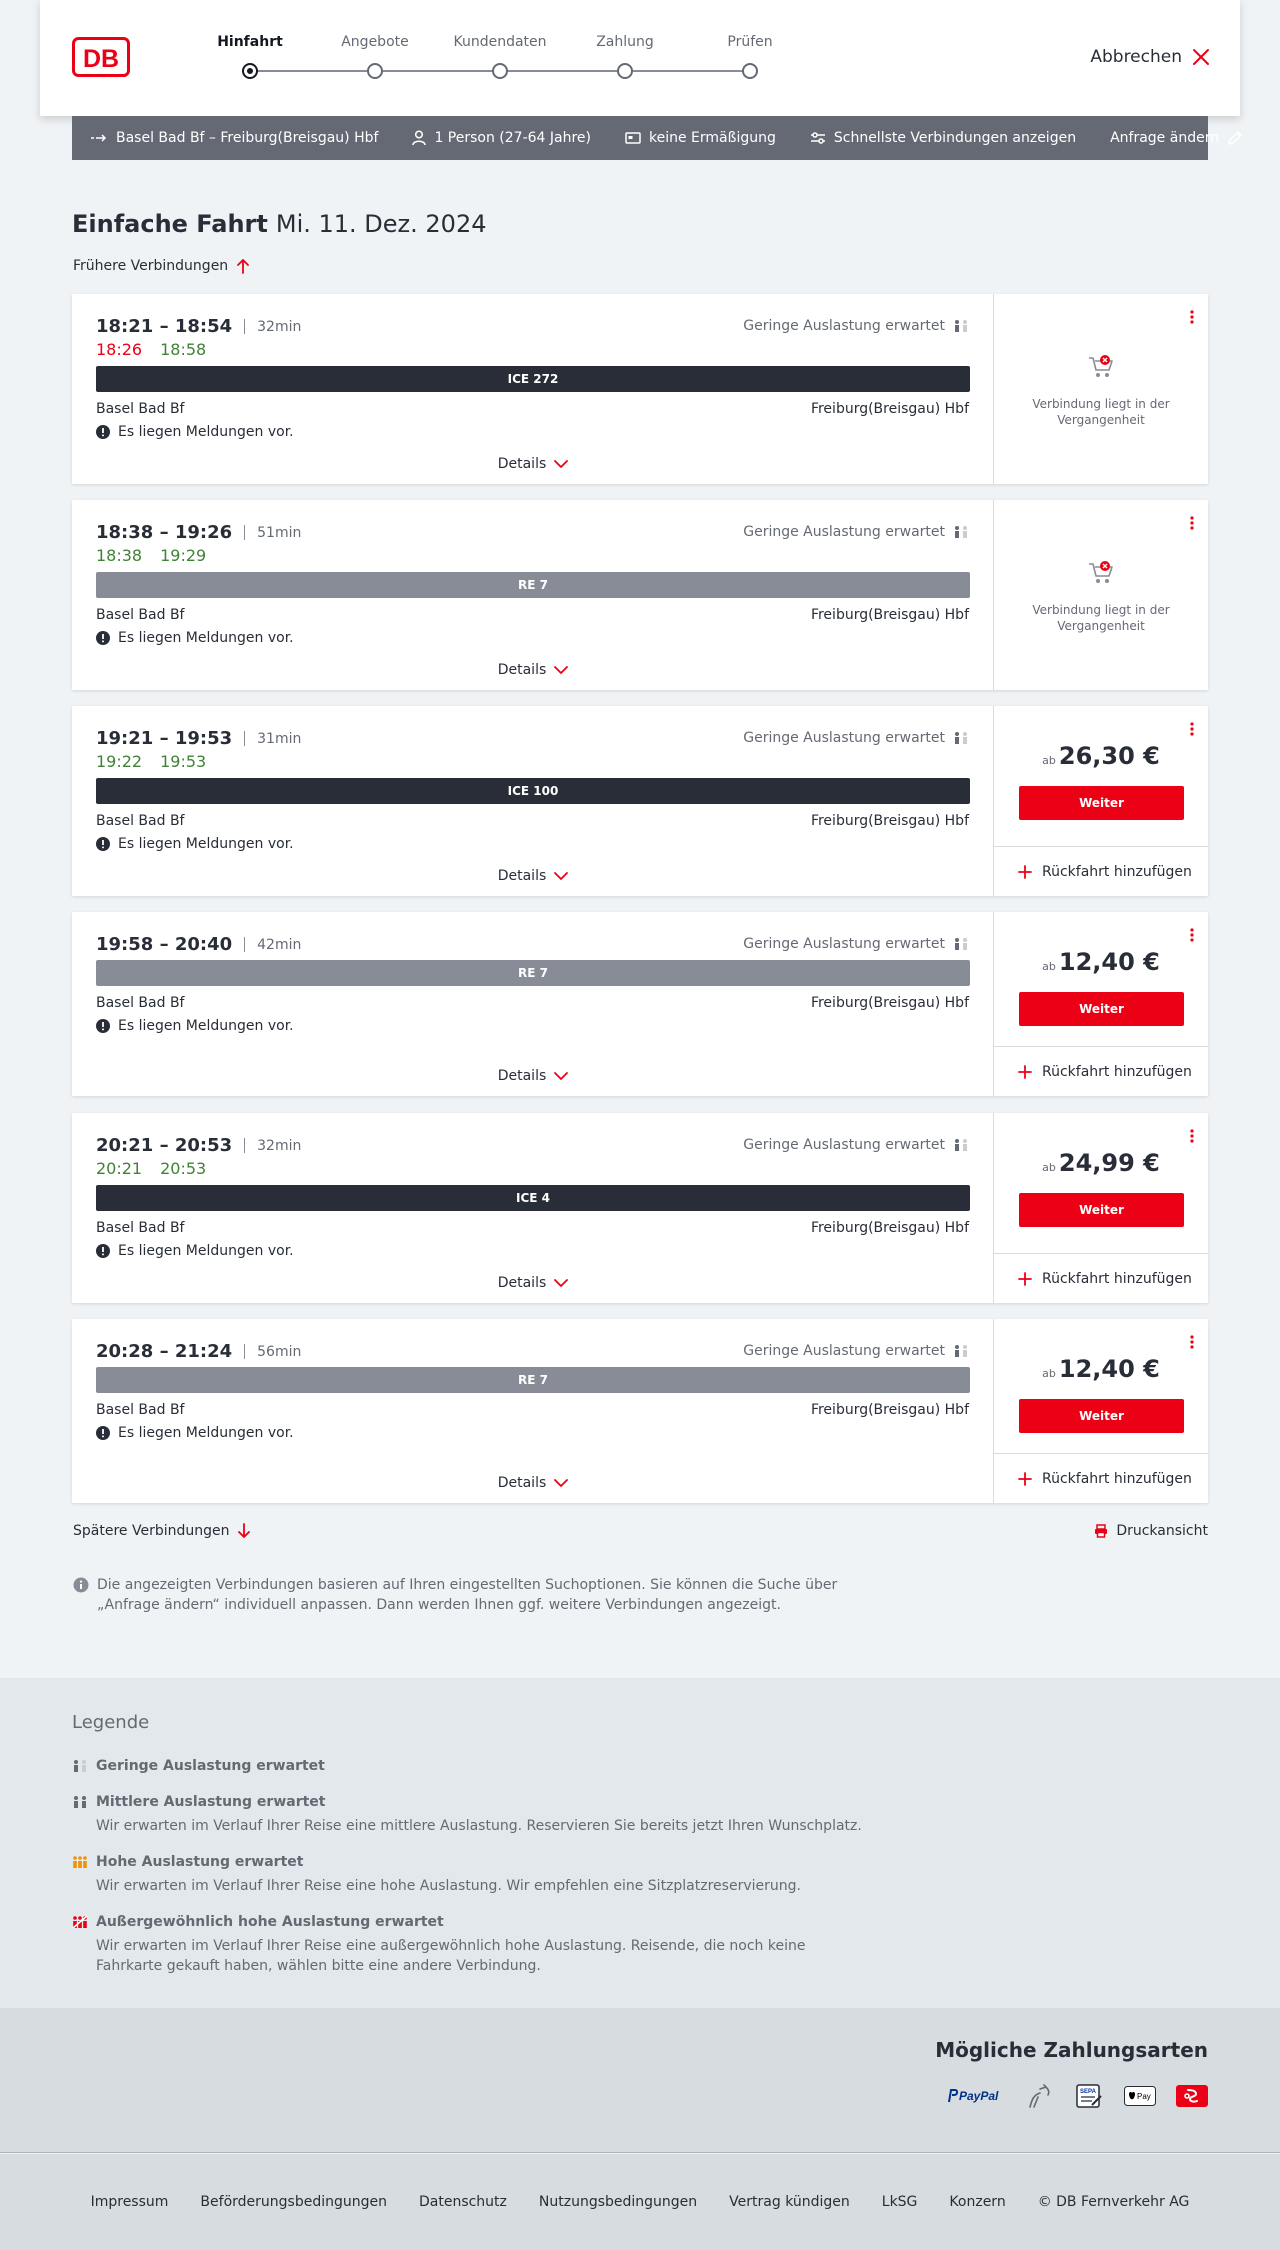 Image resolution: width=1280 pixels, height=2250 pixels. I want to click on legend-title: Legende, so click(111, 1722).